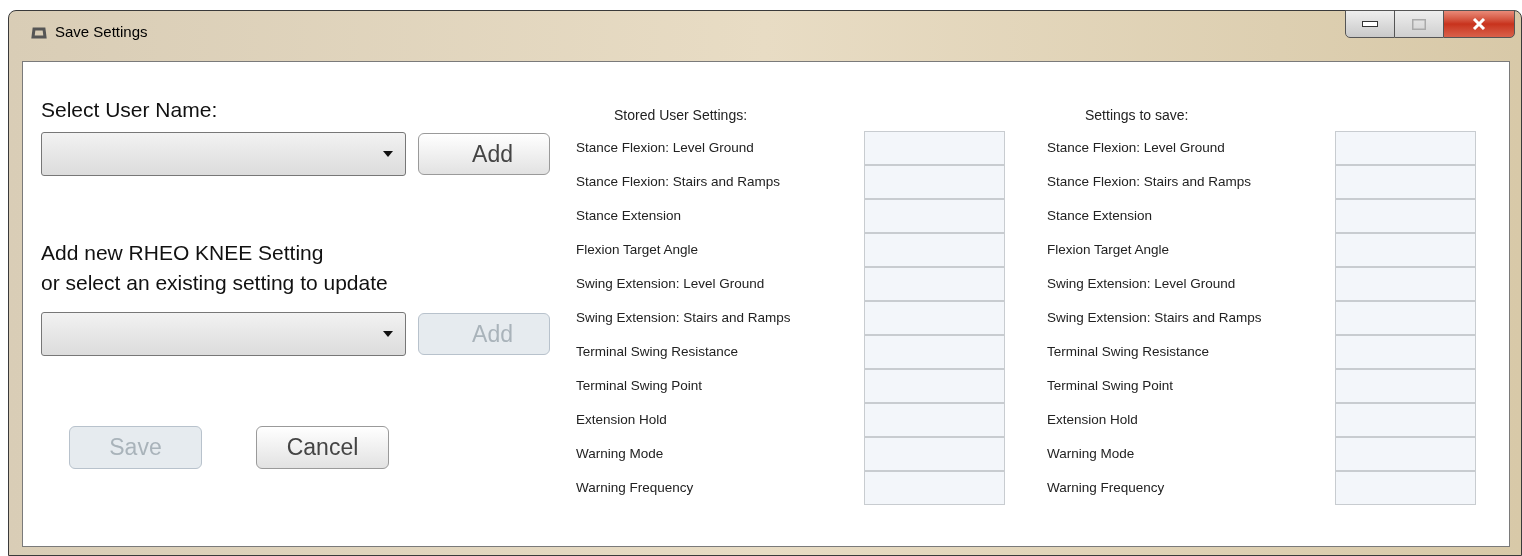 The width and height of the screenshot is (1522, 556). I want to click on setting-dropdown, so click(223, 334).